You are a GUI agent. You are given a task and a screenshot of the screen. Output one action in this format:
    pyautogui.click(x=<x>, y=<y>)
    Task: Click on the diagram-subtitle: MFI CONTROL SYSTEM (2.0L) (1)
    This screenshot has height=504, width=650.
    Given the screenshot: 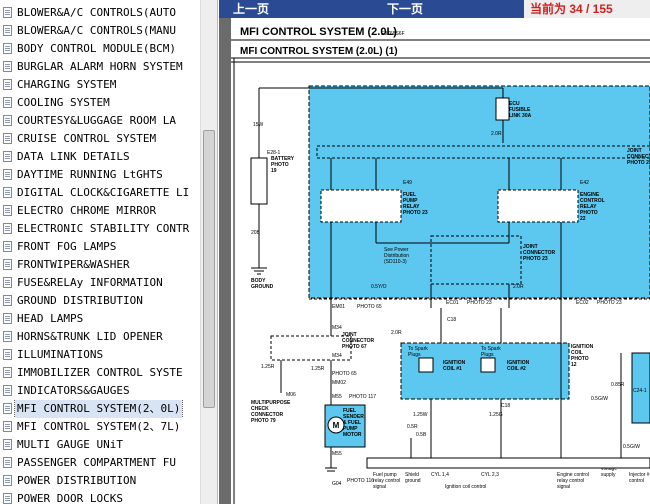 What is the action you would take?
    pyautogui.click(x=319, y=51)
    